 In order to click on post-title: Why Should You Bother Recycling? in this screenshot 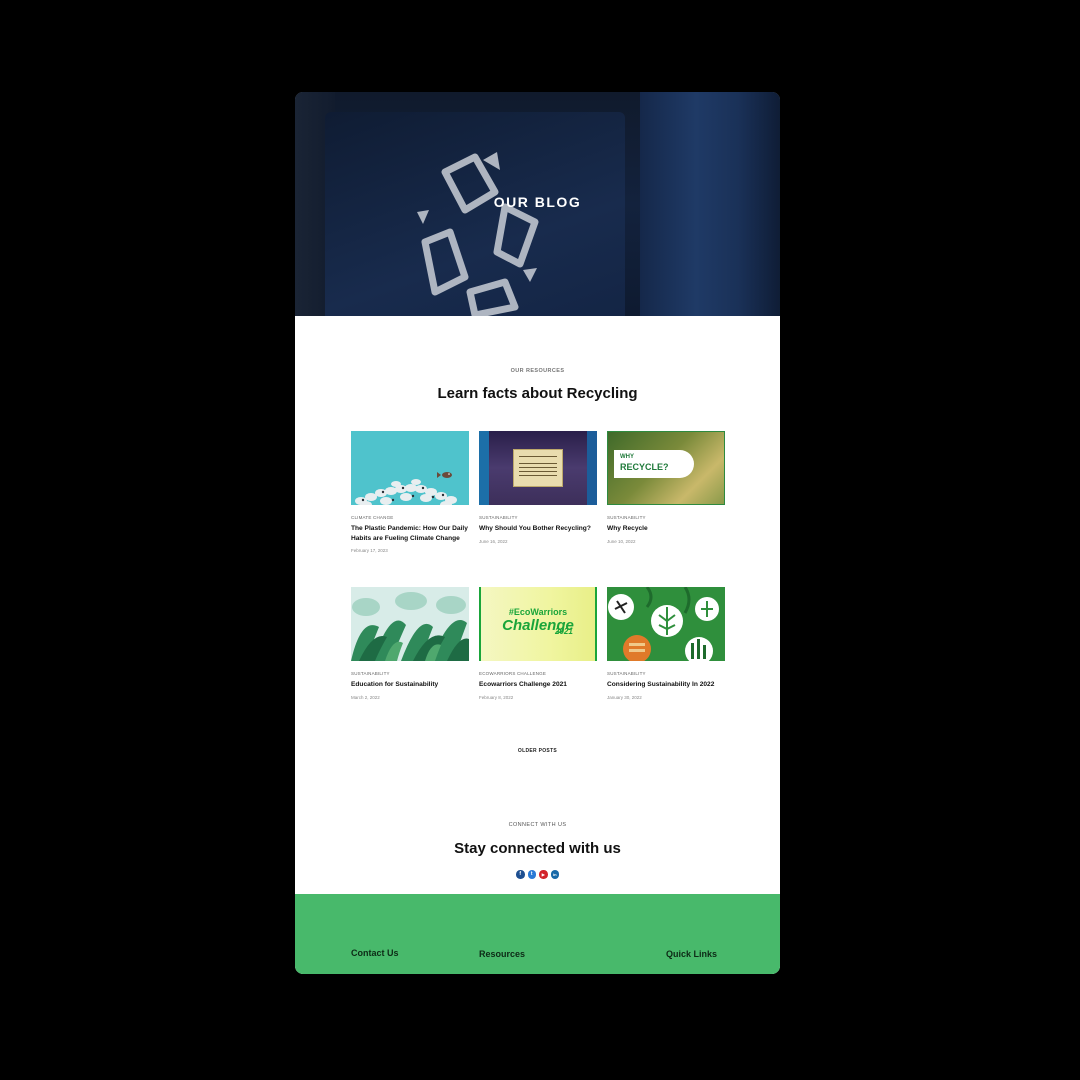, I will do `click(538, 529)`.